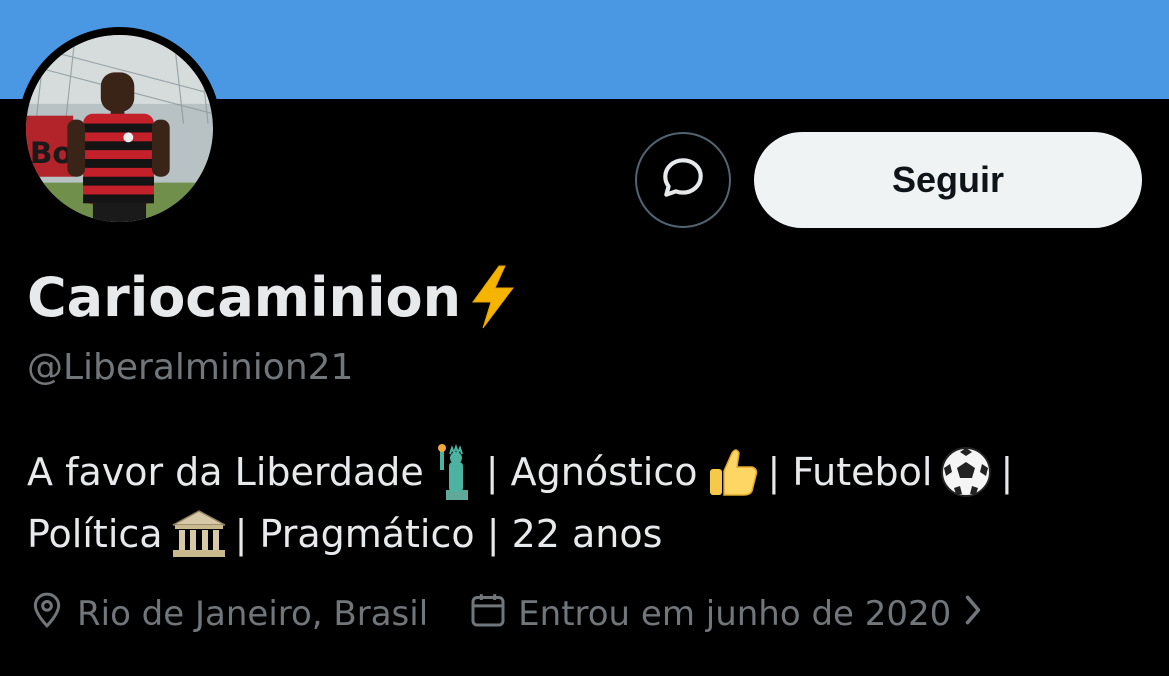 The width and height of the screenshot is (1169, 676). What do you see at coordinates (253, 614) in the screenshot?
I see `location-text: Rio de Janeiro, Brasil` at bounding box center [253, 614].